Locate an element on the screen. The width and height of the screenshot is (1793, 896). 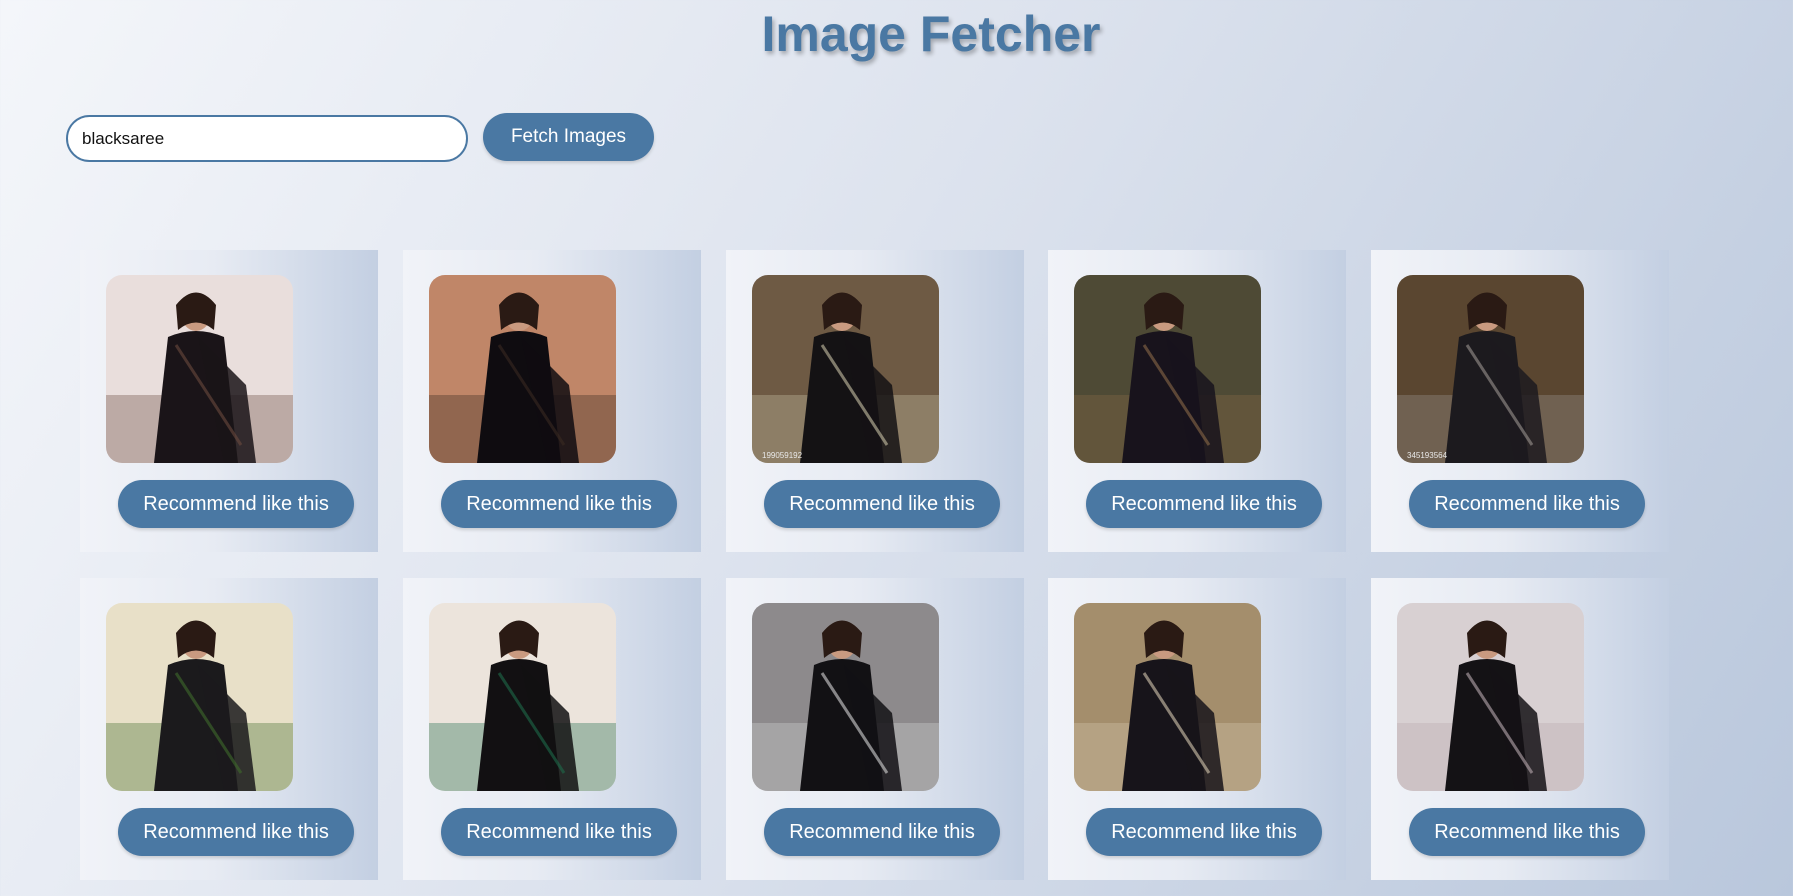
result-image: 199059192 is located at coordinates (845, 369).